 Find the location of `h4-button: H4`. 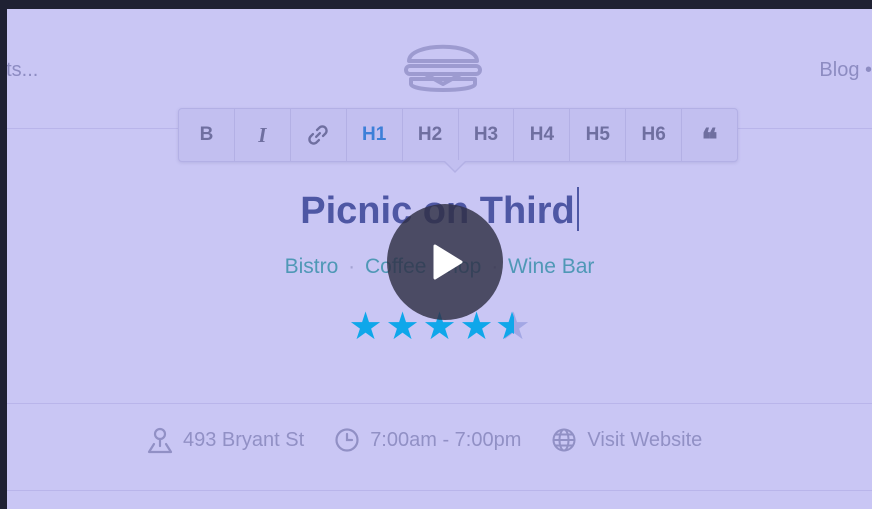

h4-button: H4 is located at coordinates (542, 135).